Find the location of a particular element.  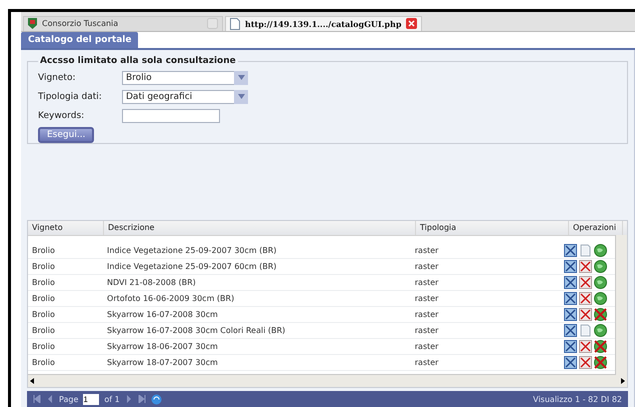

scroll-left-icon is located at coordinates (32, 381).